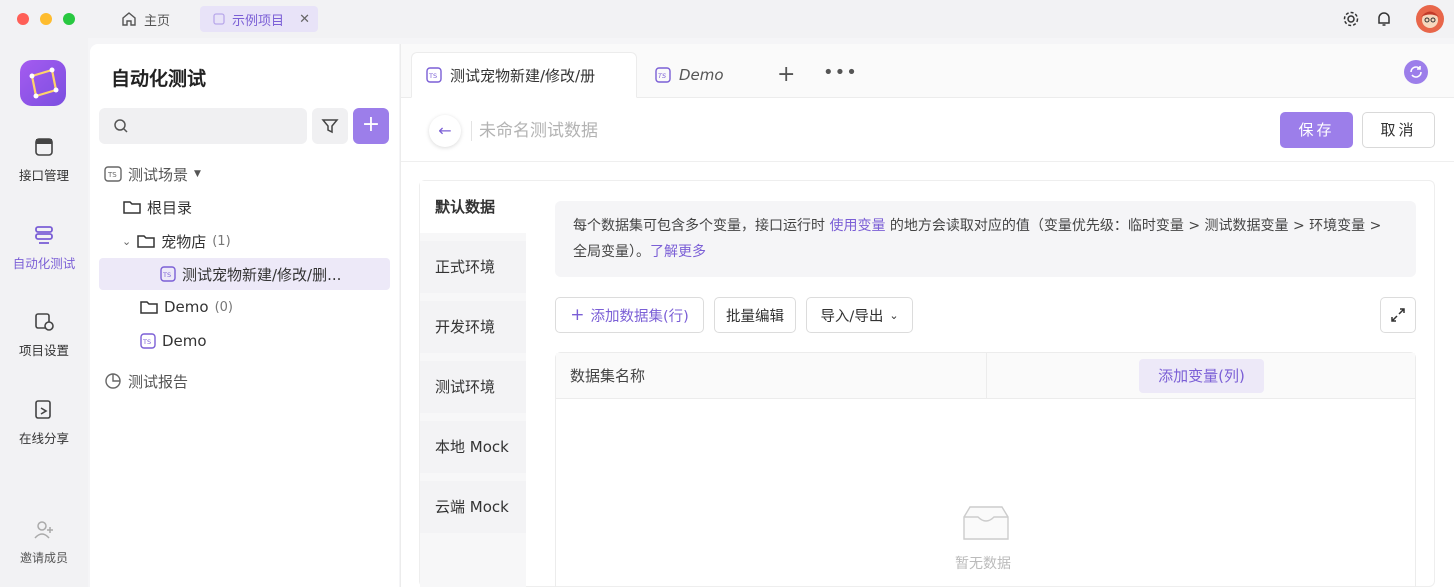 This screenshot has height=587, width=1454. I want to click on tree-scenarios-label: 测试场景, so click(158, 174).